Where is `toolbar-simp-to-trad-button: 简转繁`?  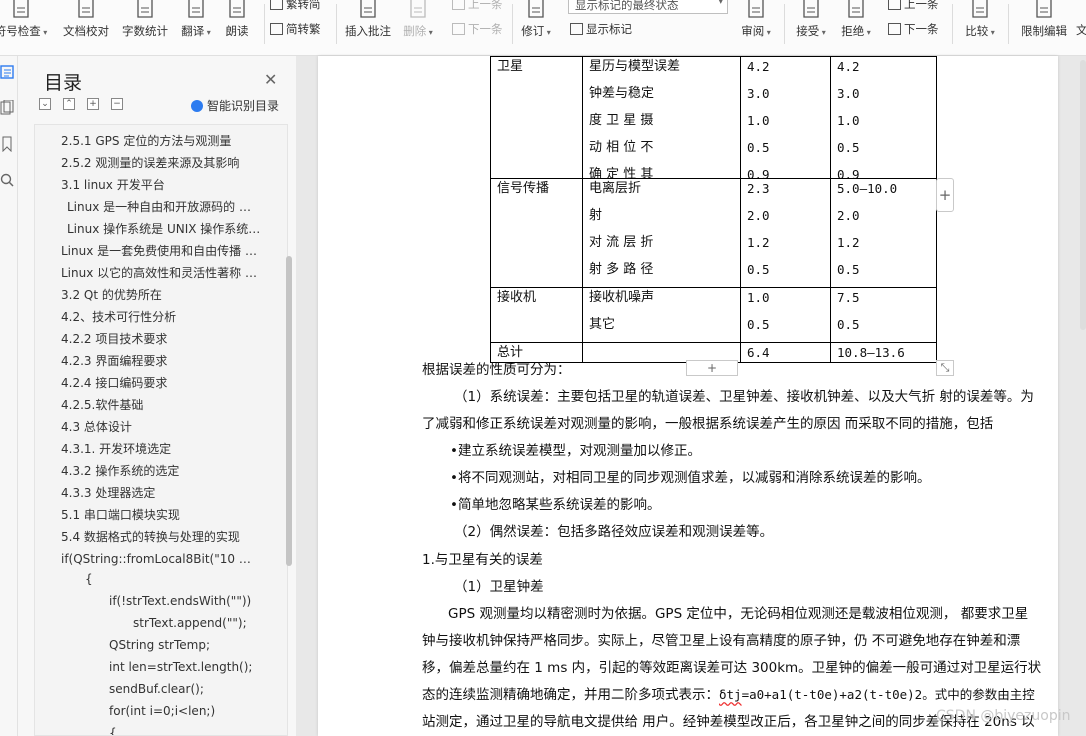 toolbar-simp-to-trad-button: 简转繁 is located at coordinates (295, 29).